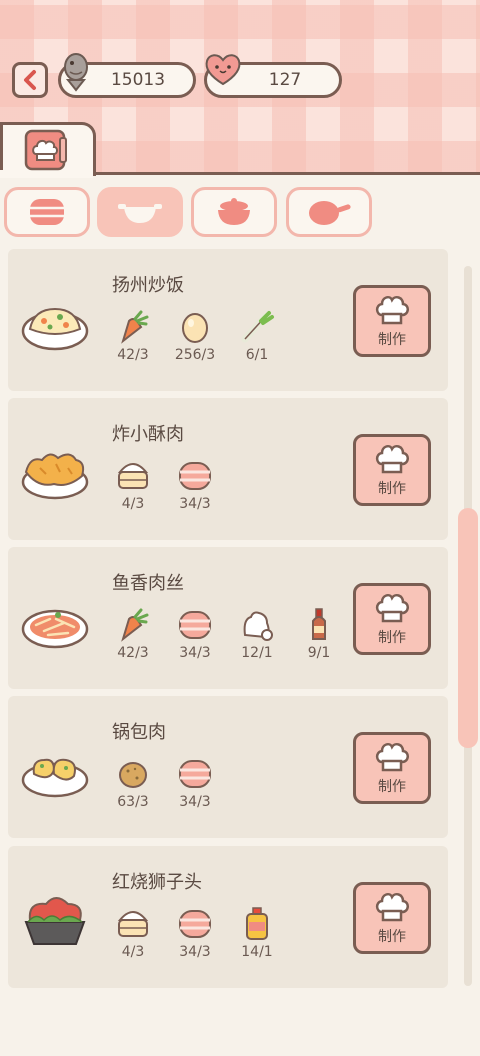 Image resolution: width=480 pixels, height=1056 pixels. Describe the element at coordinates (195, 355) in the screenshot. I see `ingredient-count: 256/3` at that location.